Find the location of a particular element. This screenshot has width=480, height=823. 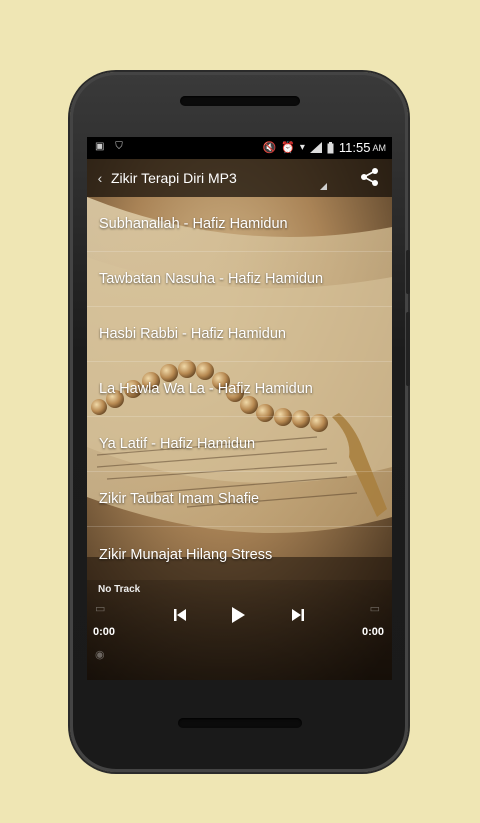

status-left-icons: ▣ ⛉ is located at coordinates (109, 146).